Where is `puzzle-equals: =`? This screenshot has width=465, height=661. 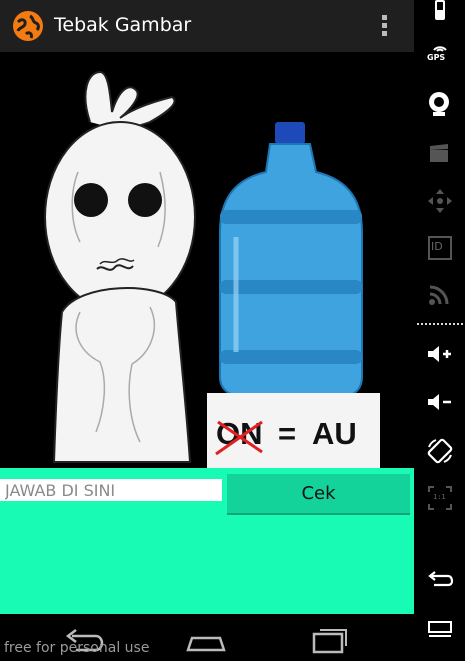
puzzle-equals: = is located at coordinates (287, 433).